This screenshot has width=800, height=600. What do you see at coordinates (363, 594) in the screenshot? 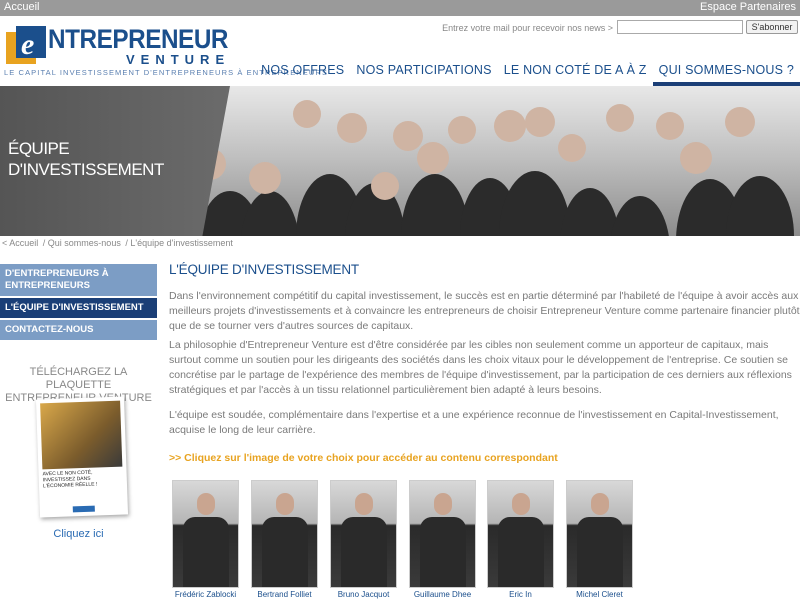
I see `member-name: Bruno Jacquot` at bounding box center [363, 594].